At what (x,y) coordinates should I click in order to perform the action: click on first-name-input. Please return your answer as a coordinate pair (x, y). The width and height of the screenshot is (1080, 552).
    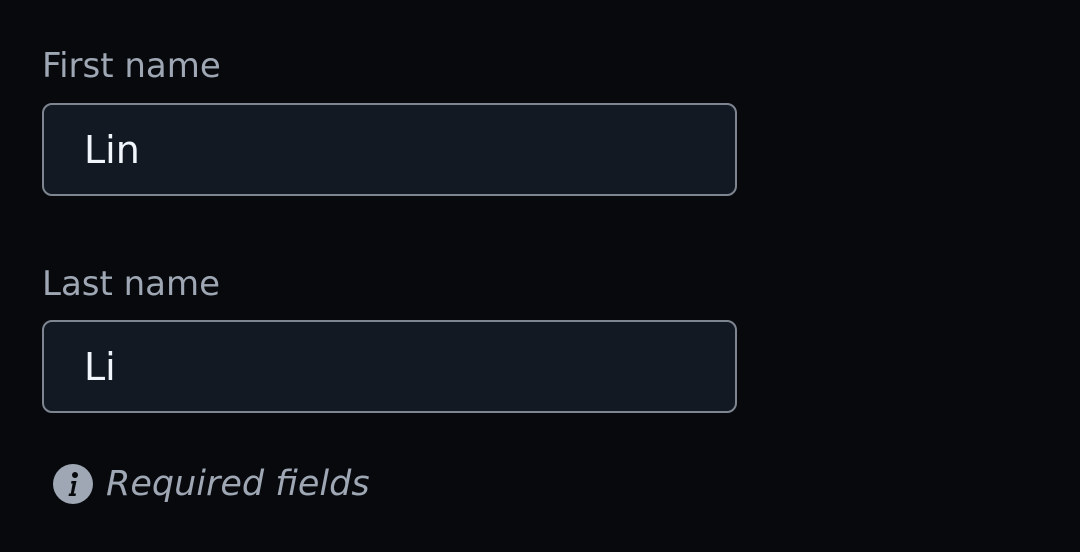
    Looking at the image, I should click on (389, 149).